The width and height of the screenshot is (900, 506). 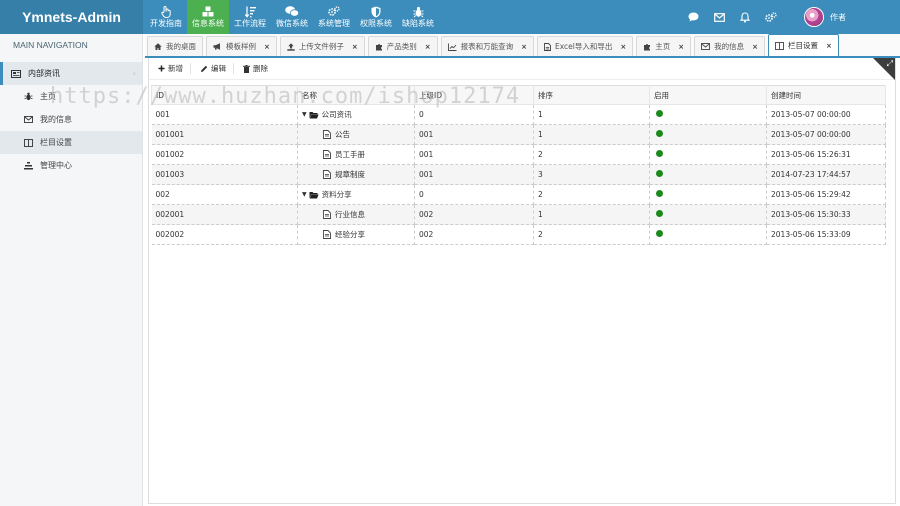 I want to click on tab-label: 上传文件例子, so click(x=321, y=46).